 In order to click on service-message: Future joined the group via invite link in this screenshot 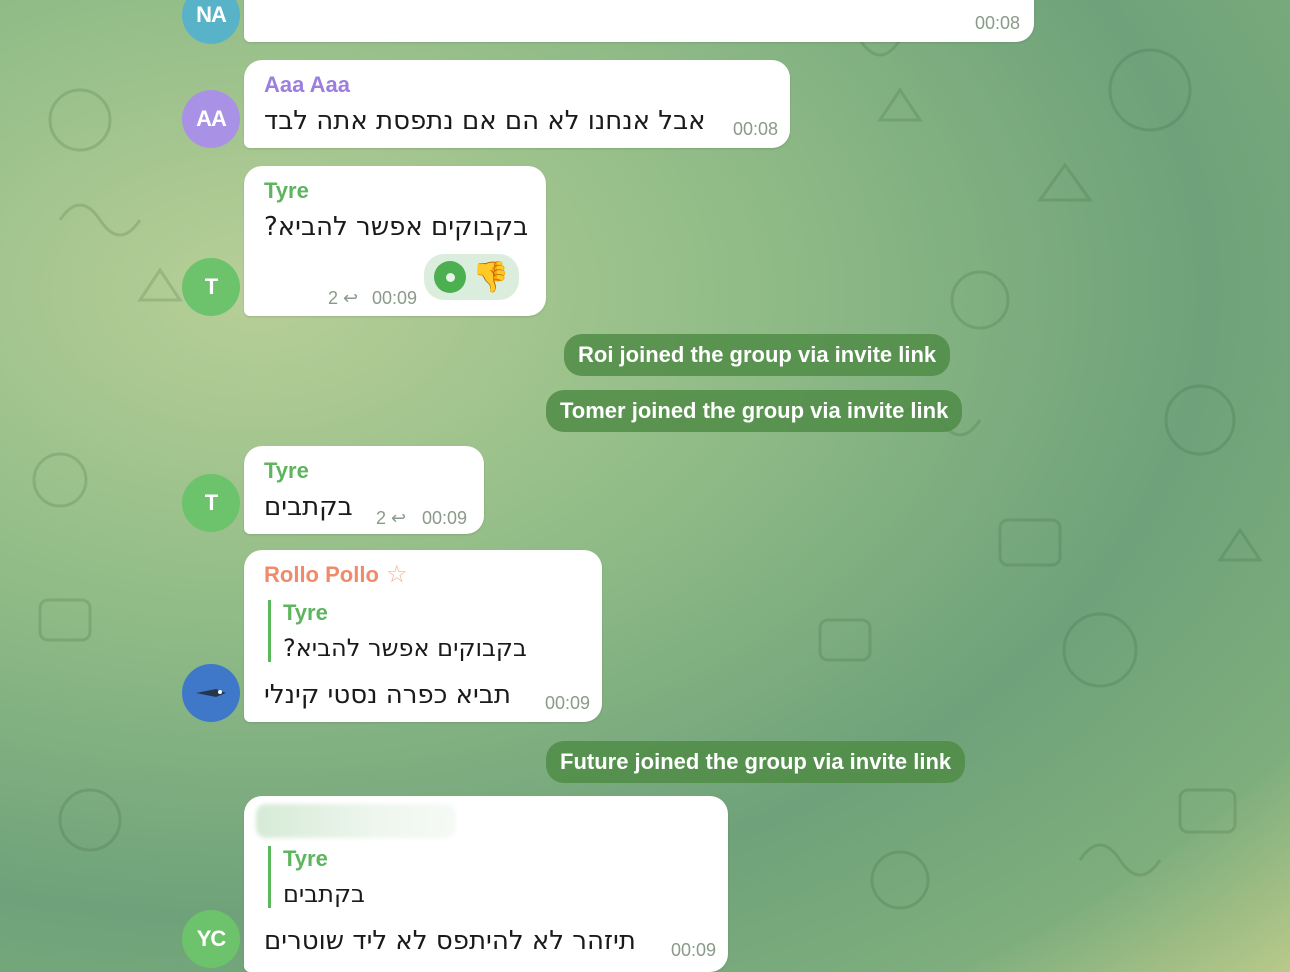, I will do `click(756, 762)`.